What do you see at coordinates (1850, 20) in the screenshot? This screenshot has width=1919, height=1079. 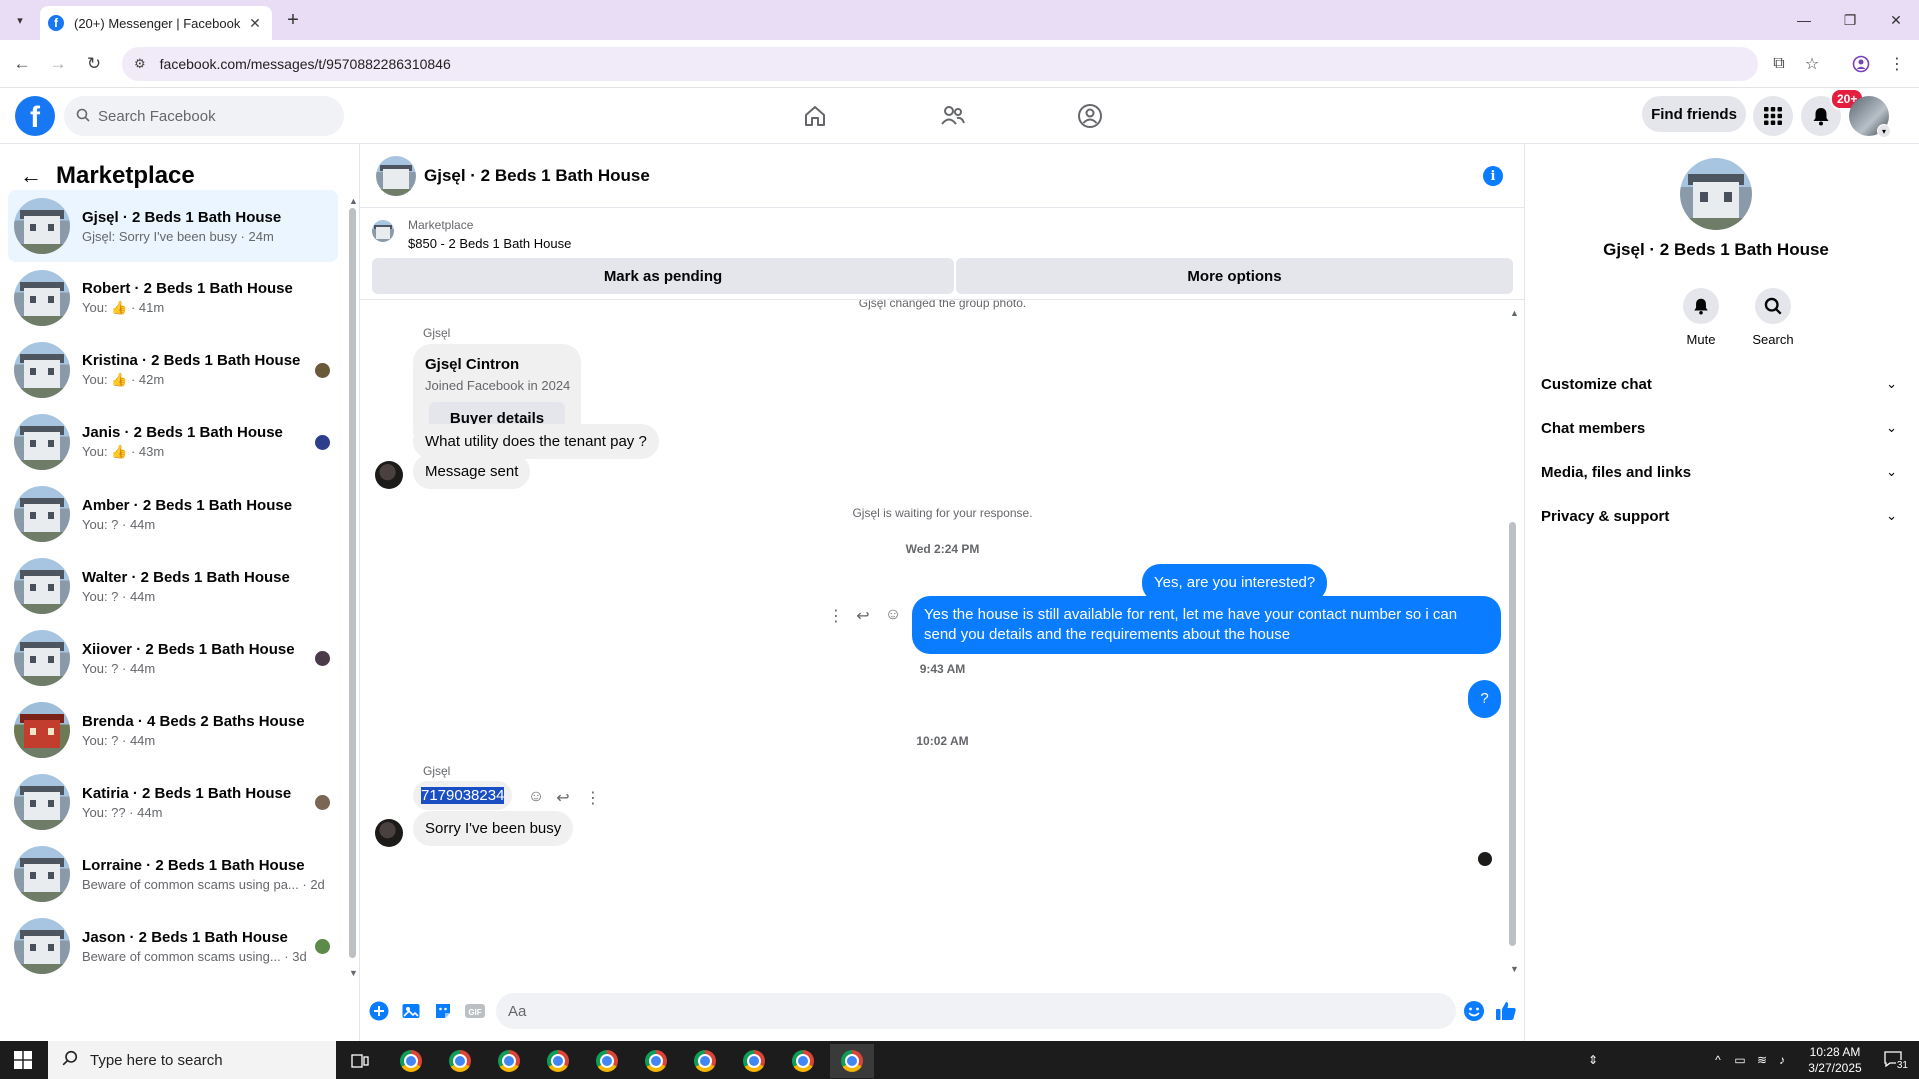 I see `window-restore-icon: ❐` at bounding box center [1850, 20].